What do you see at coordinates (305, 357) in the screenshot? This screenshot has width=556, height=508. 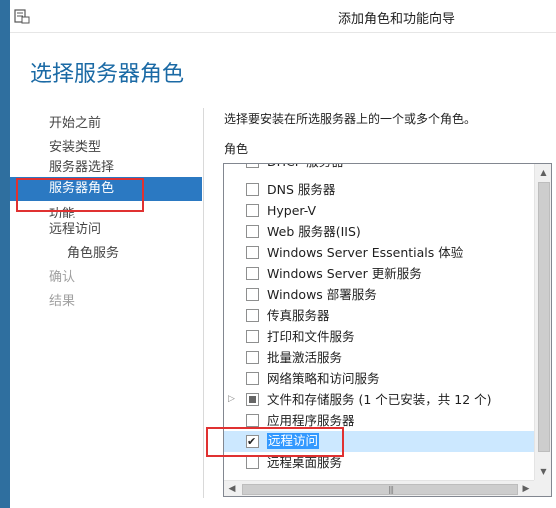 I see `role-label: 批量激活服务` at bounding box center [305, 357].